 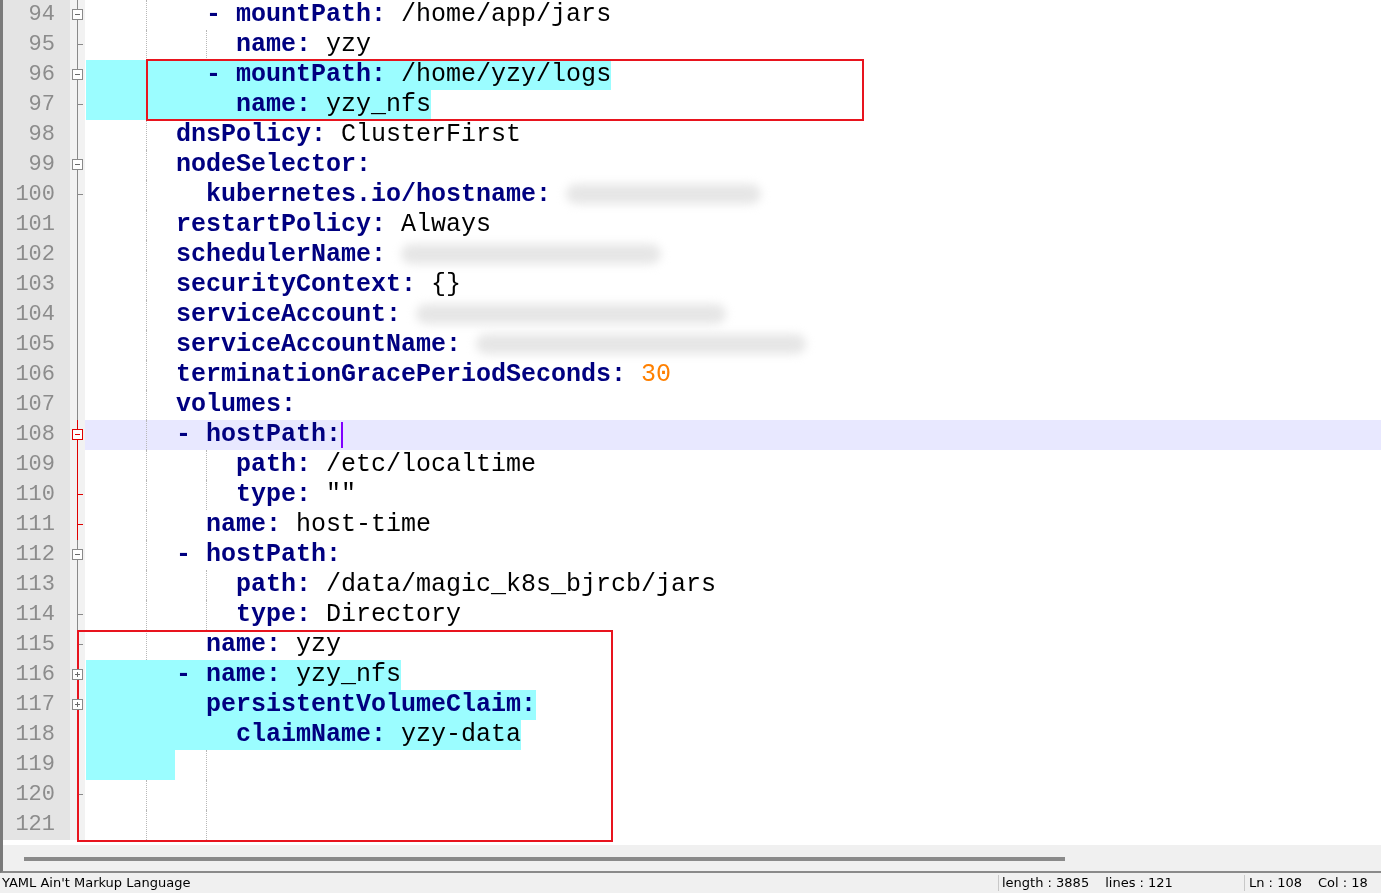 I want to click on yaml-value: host-time, so click(x=364, y=524).